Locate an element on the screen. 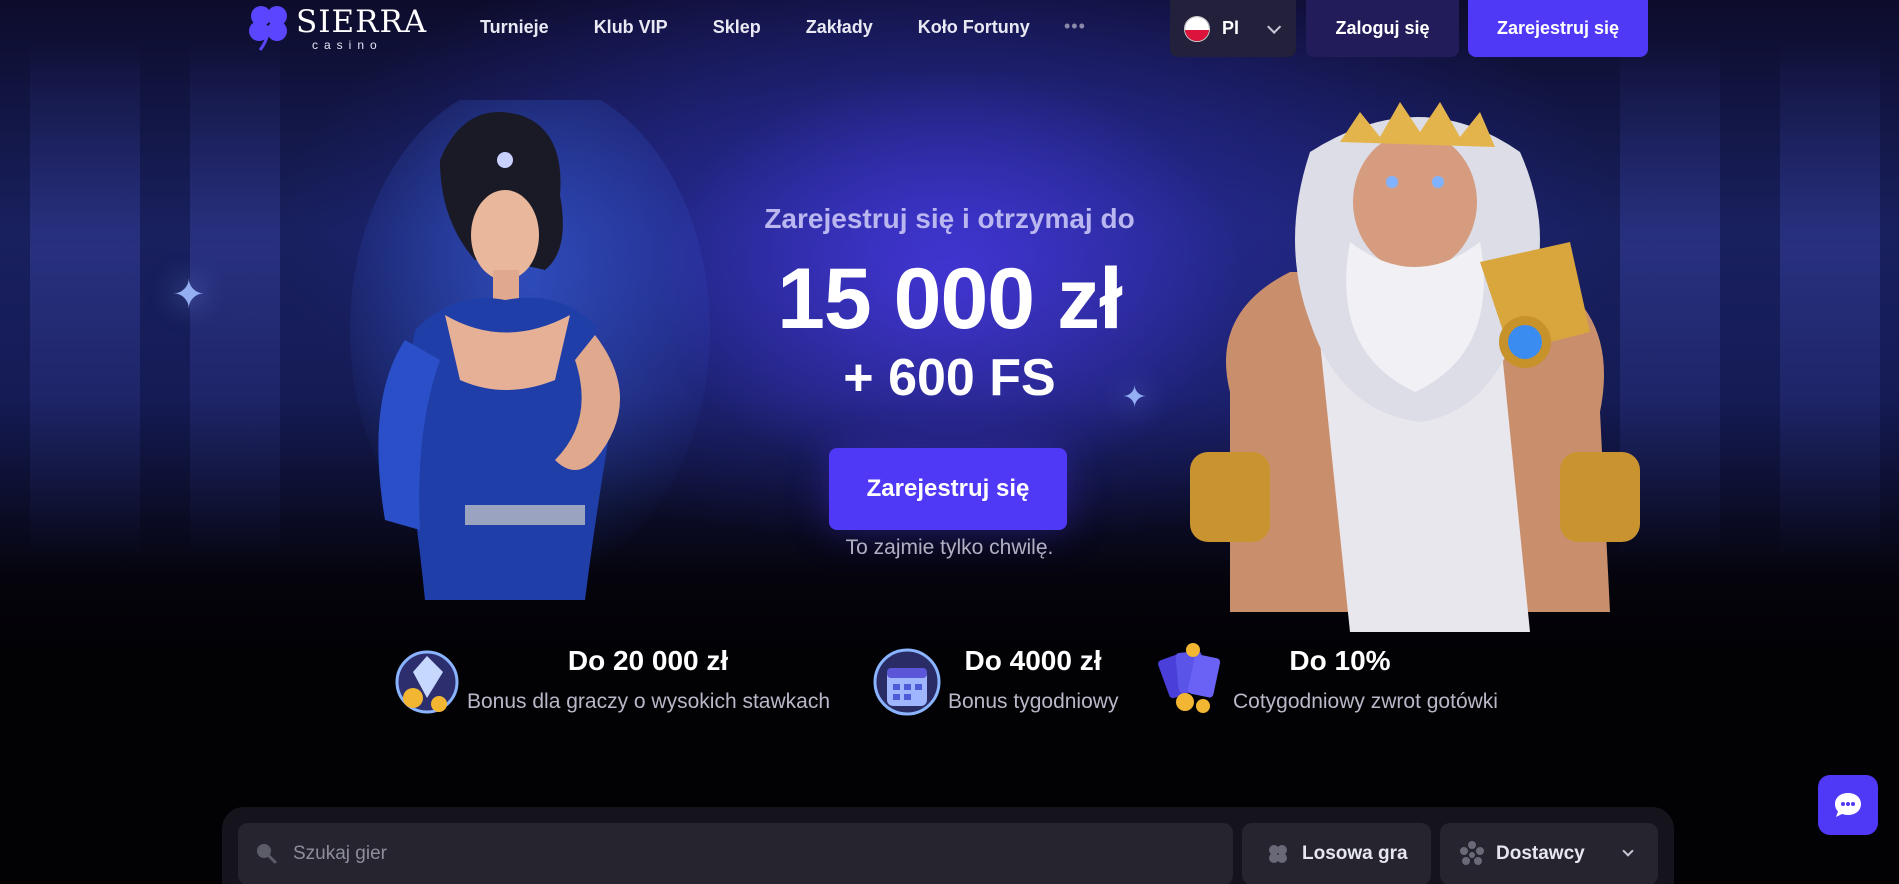  chat-button is located at coordinates (1848, 805).